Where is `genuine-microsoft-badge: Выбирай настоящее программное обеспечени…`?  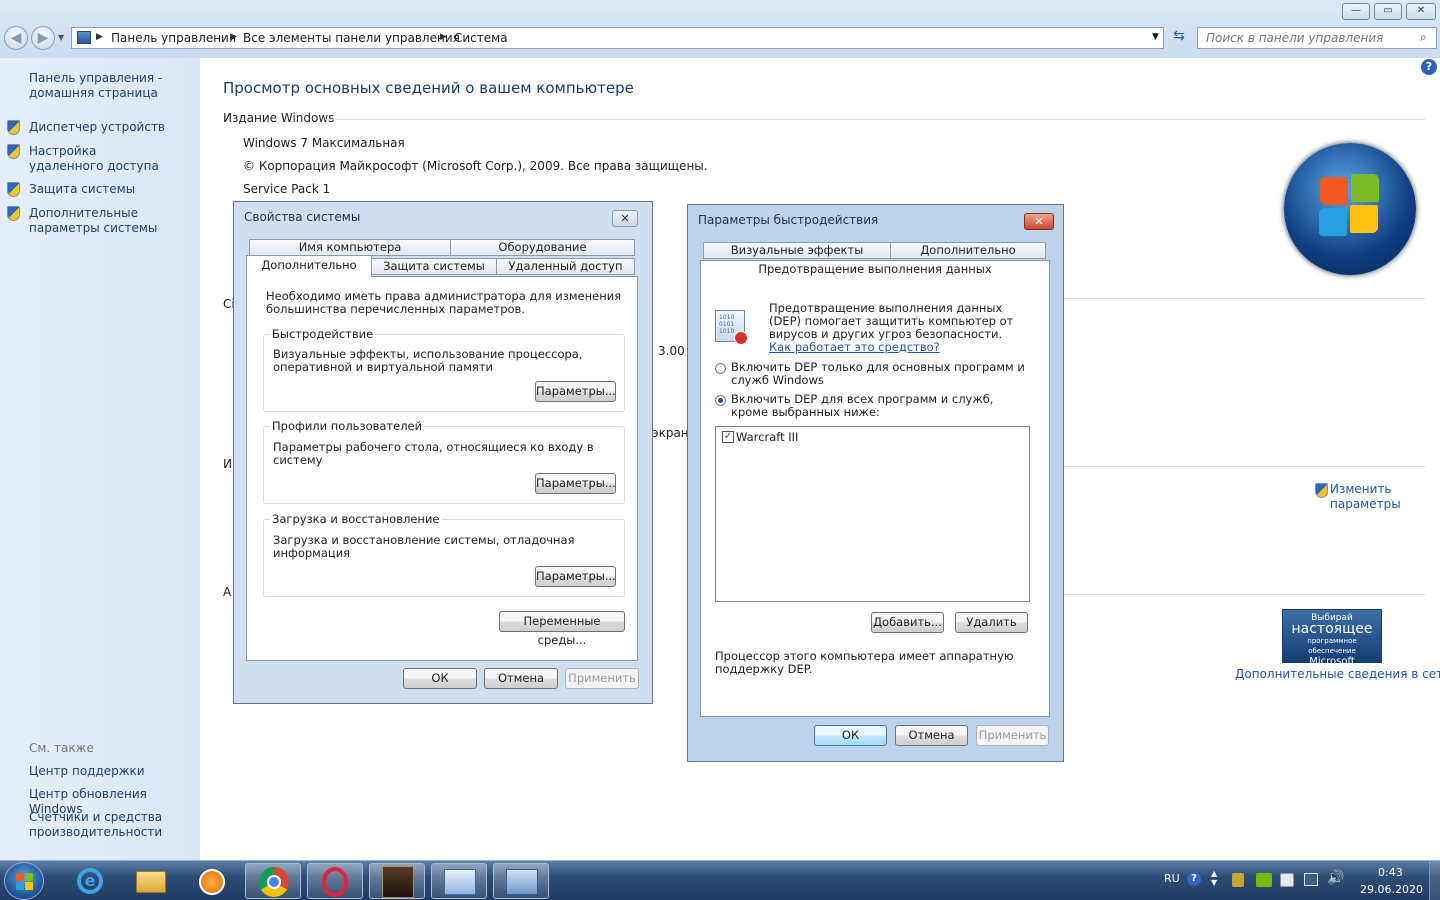
genuine-microsoft-badge: Выбирай настоящее программное обеспечени… is located at coordinates (1332, 638).